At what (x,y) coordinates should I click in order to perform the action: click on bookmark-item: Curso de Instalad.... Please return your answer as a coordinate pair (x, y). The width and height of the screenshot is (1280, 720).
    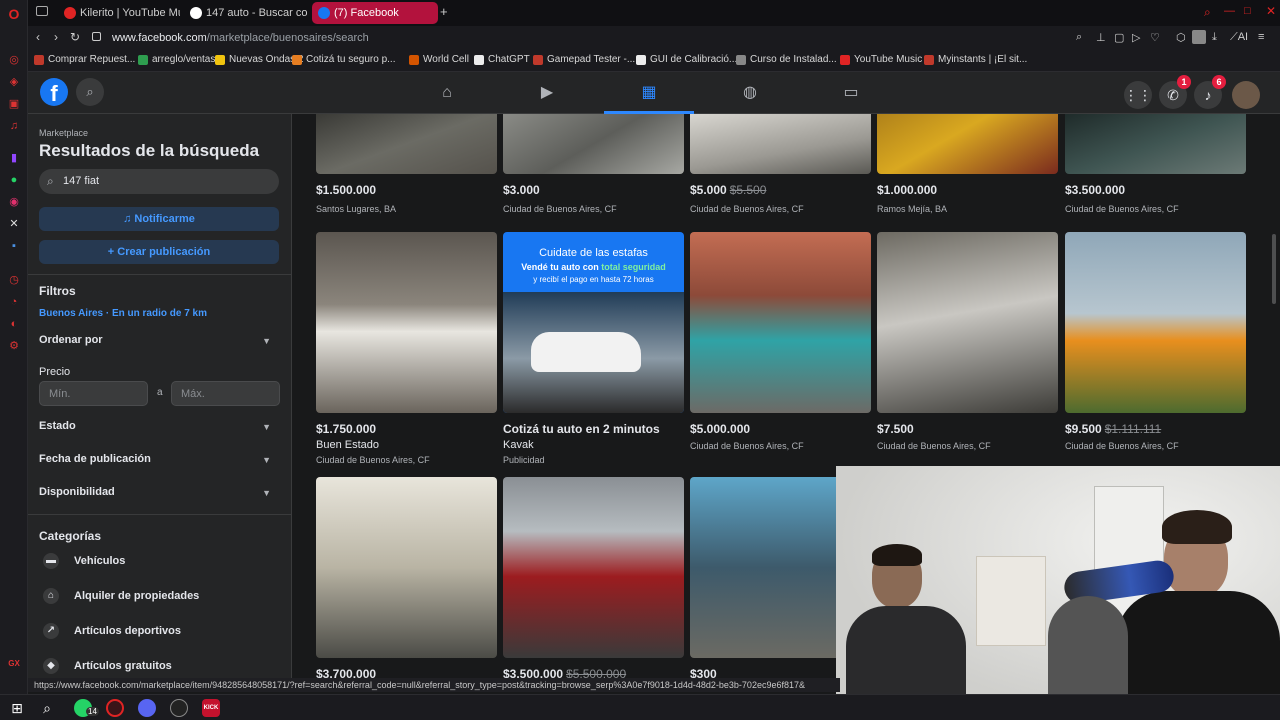
    Looking at the image, I should click on (786, 59).